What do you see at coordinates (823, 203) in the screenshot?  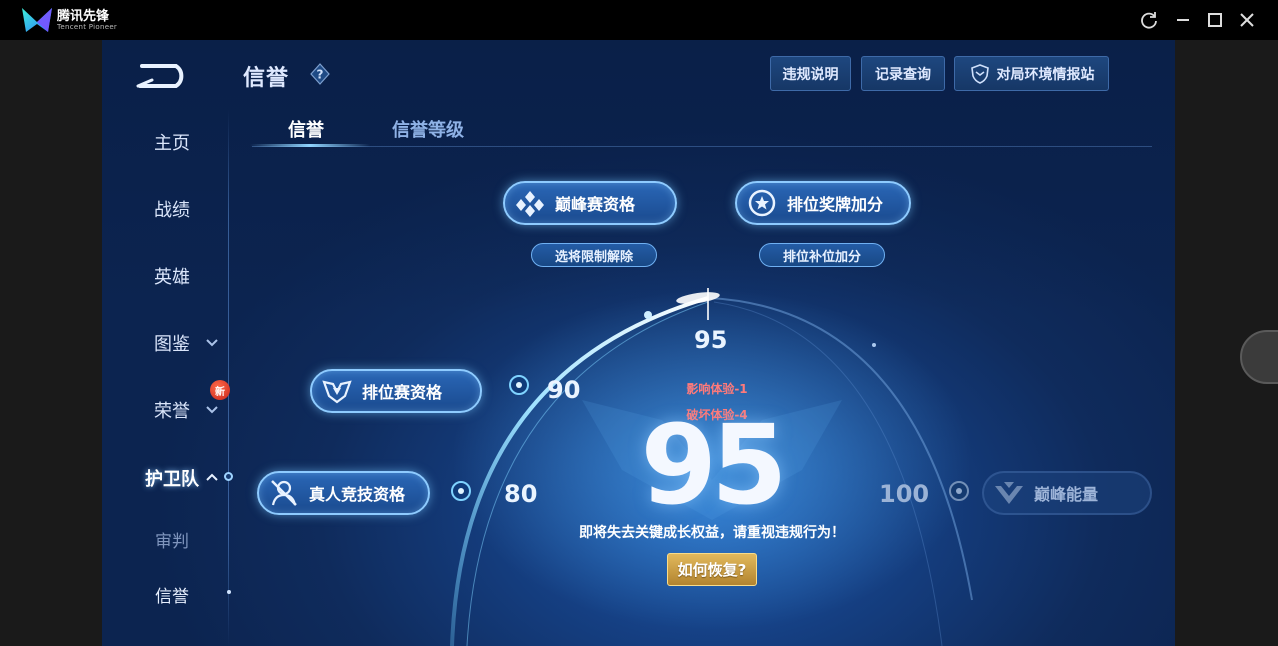 I see `ranked-medal-bonus-pill: 排位奖牌加分` at bounding box center [823, 203].